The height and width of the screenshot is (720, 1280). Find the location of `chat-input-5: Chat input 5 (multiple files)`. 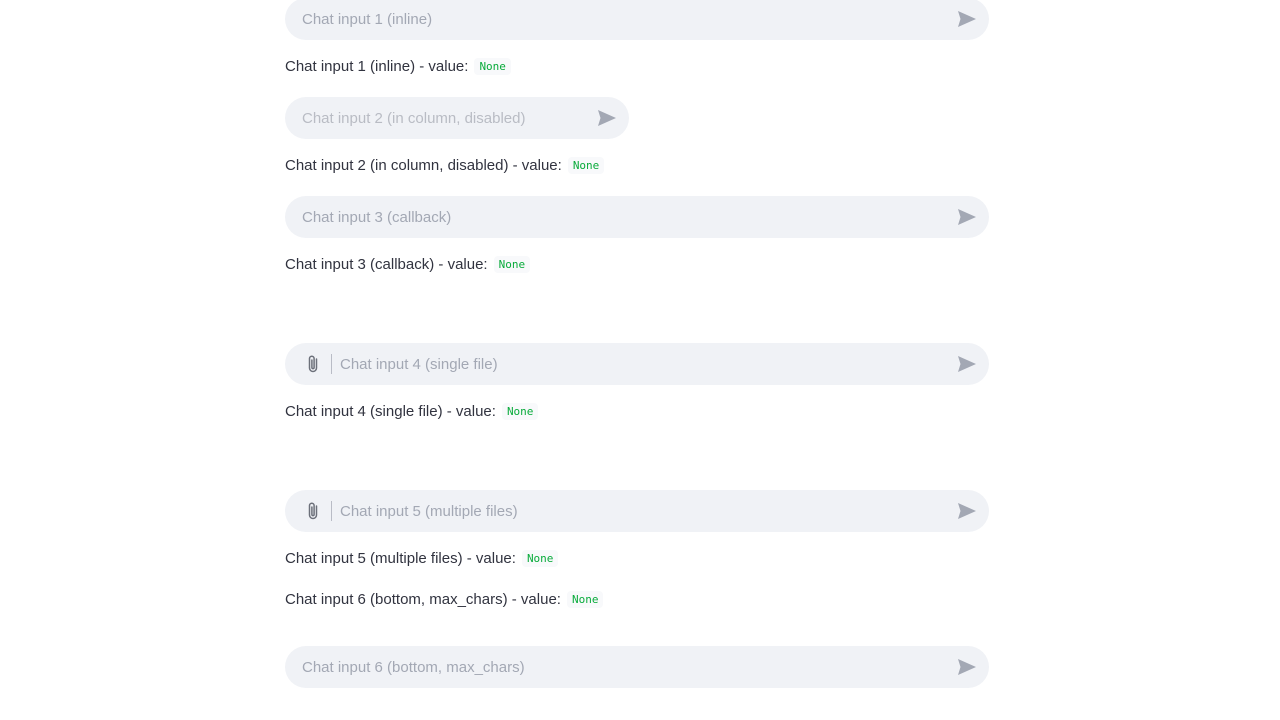

chat-input-5: Chat input 5 (multiple files) is located at coordinates (637, 511).